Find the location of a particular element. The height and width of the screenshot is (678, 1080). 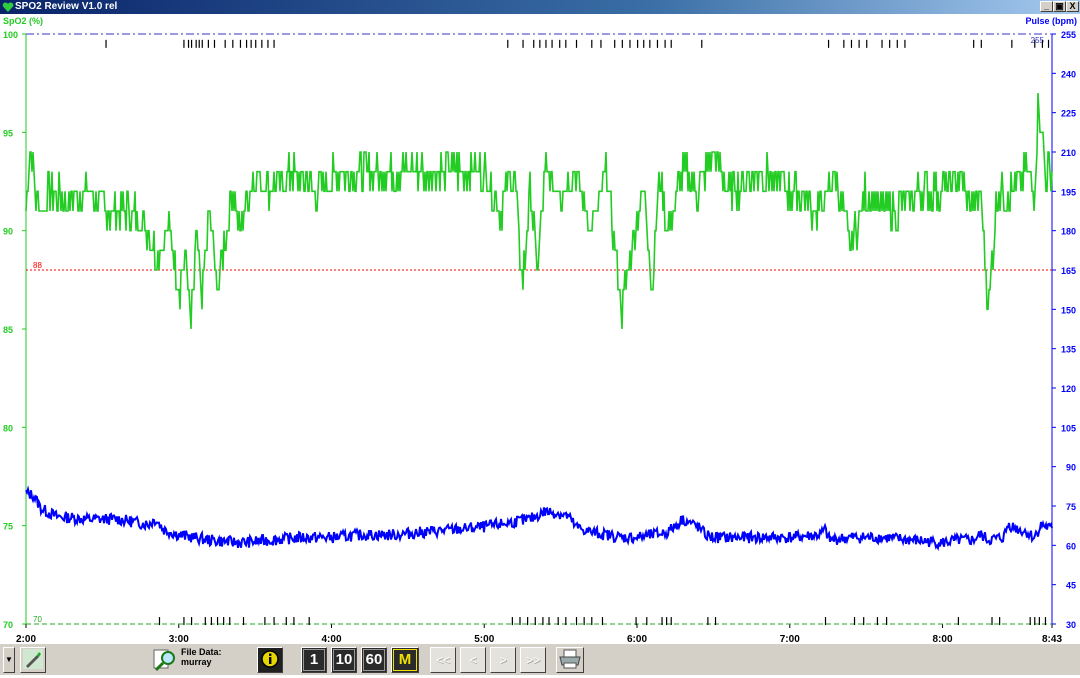

right-tick-label: 210 is located at coordinates (1068, 153).